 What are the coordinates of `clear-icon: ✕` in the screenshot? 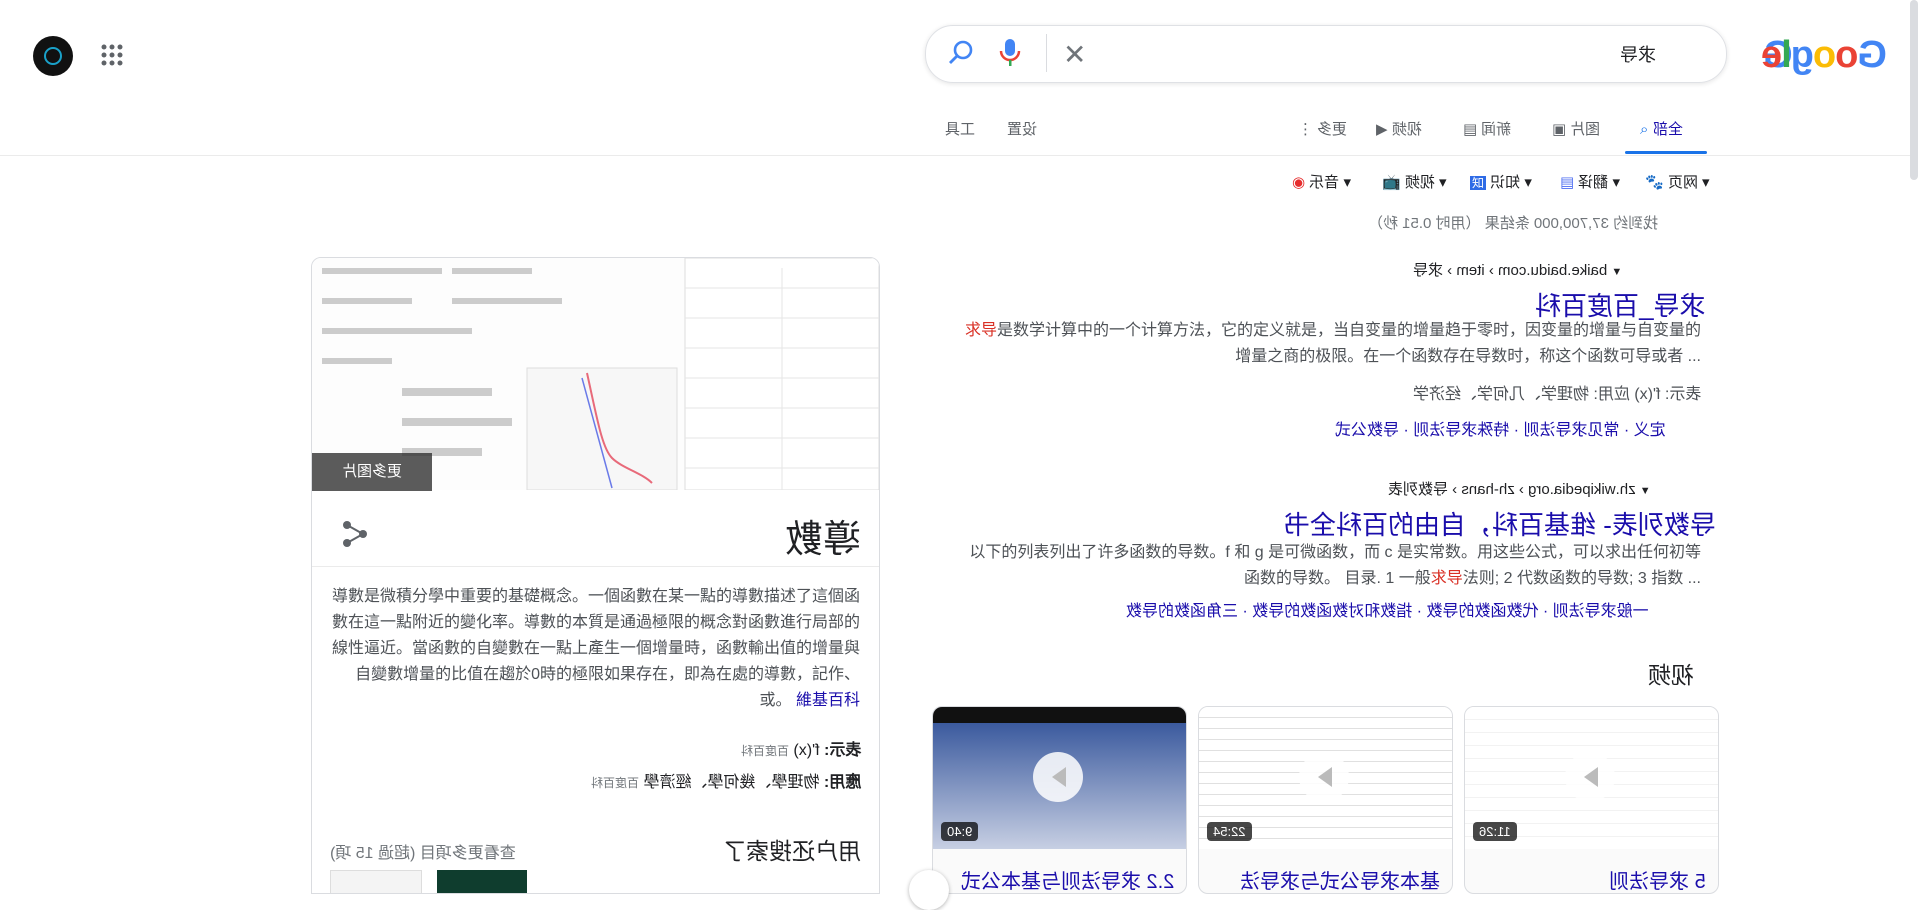 It's located at (1074, 54).